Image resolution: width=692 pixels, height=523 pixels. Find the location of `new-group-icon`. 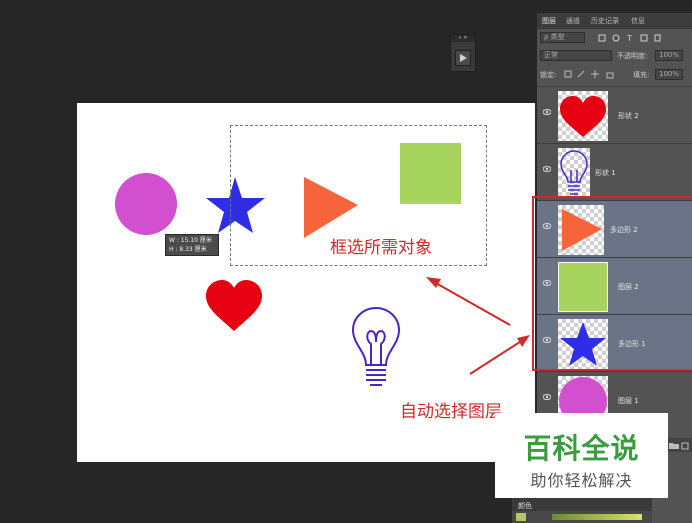

new-group-icon is located at coordinates (678, 445).